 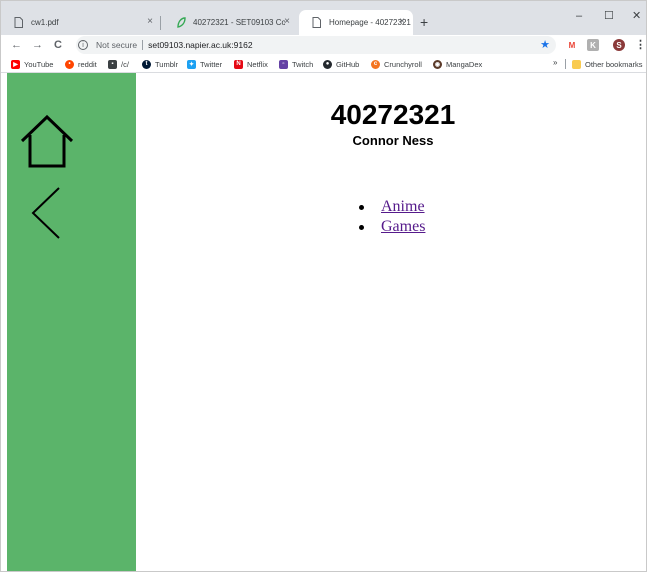 What do you see at coordinates (125, 64) in the screenshot?
I see `bookmark-label: /c/` at bounding box center [125, 64].